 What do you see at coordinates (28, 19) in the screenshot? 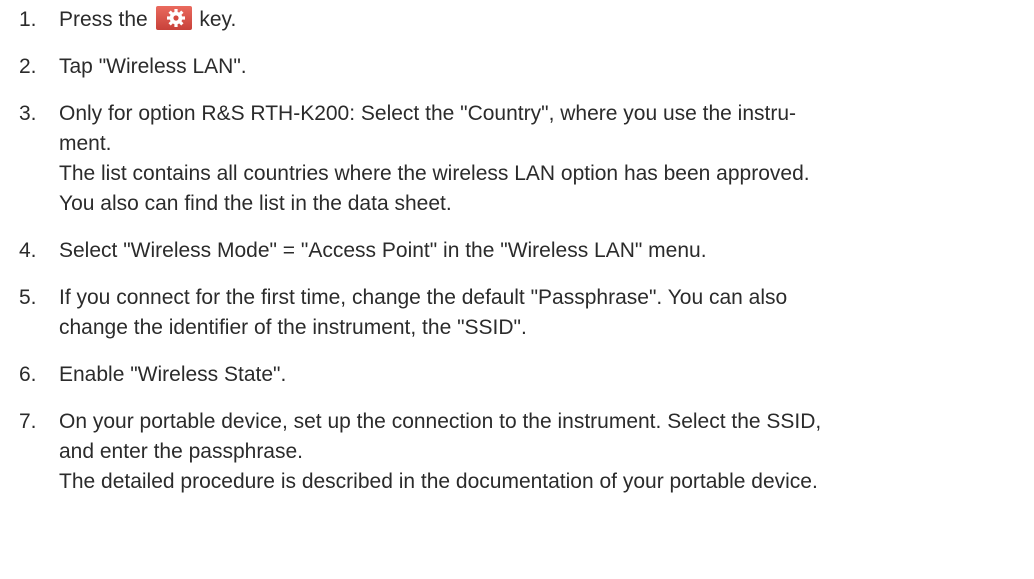
I see `step-number: 1.` at bounding box center [28, 19].